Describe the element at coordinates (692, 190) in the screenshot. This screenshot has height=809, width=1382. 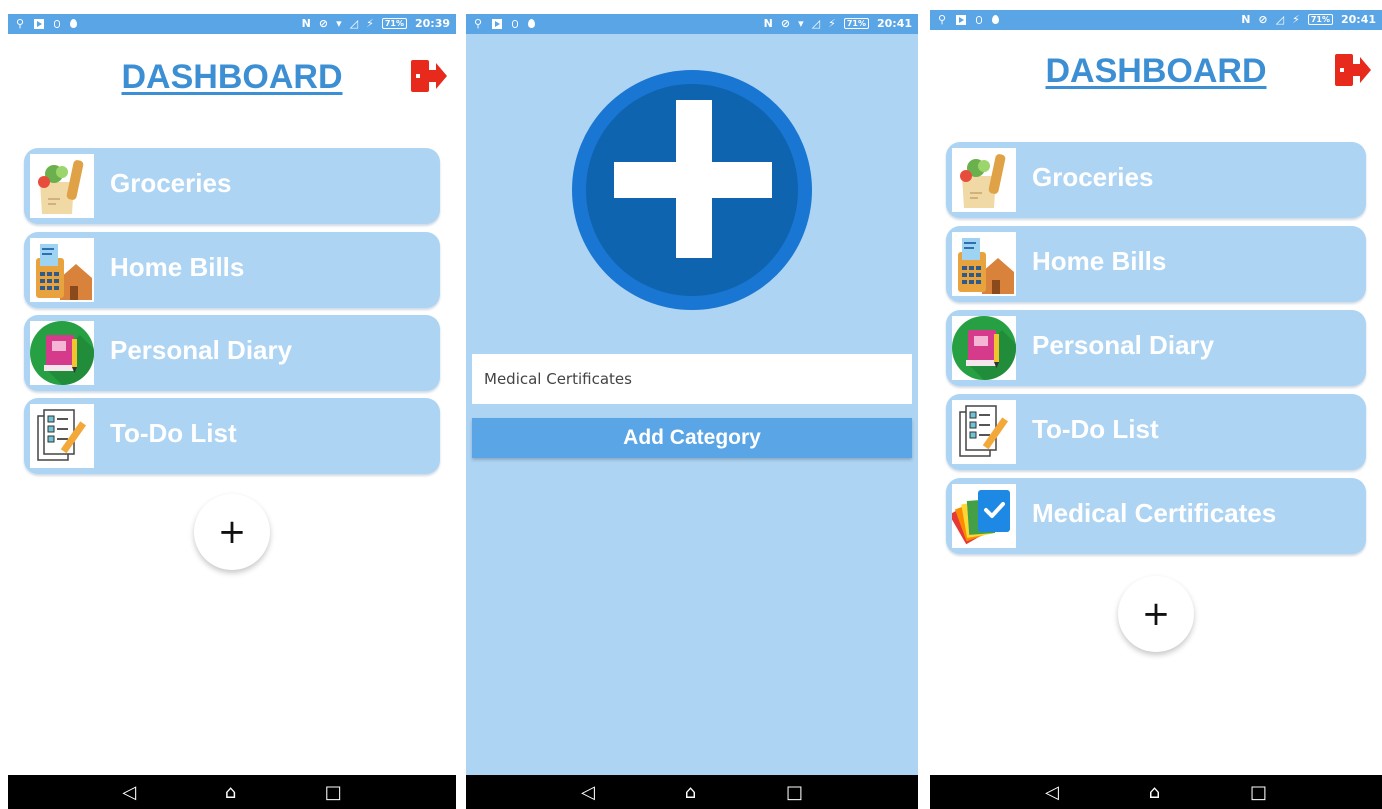
I see `add-image-plus-icon` at that location.